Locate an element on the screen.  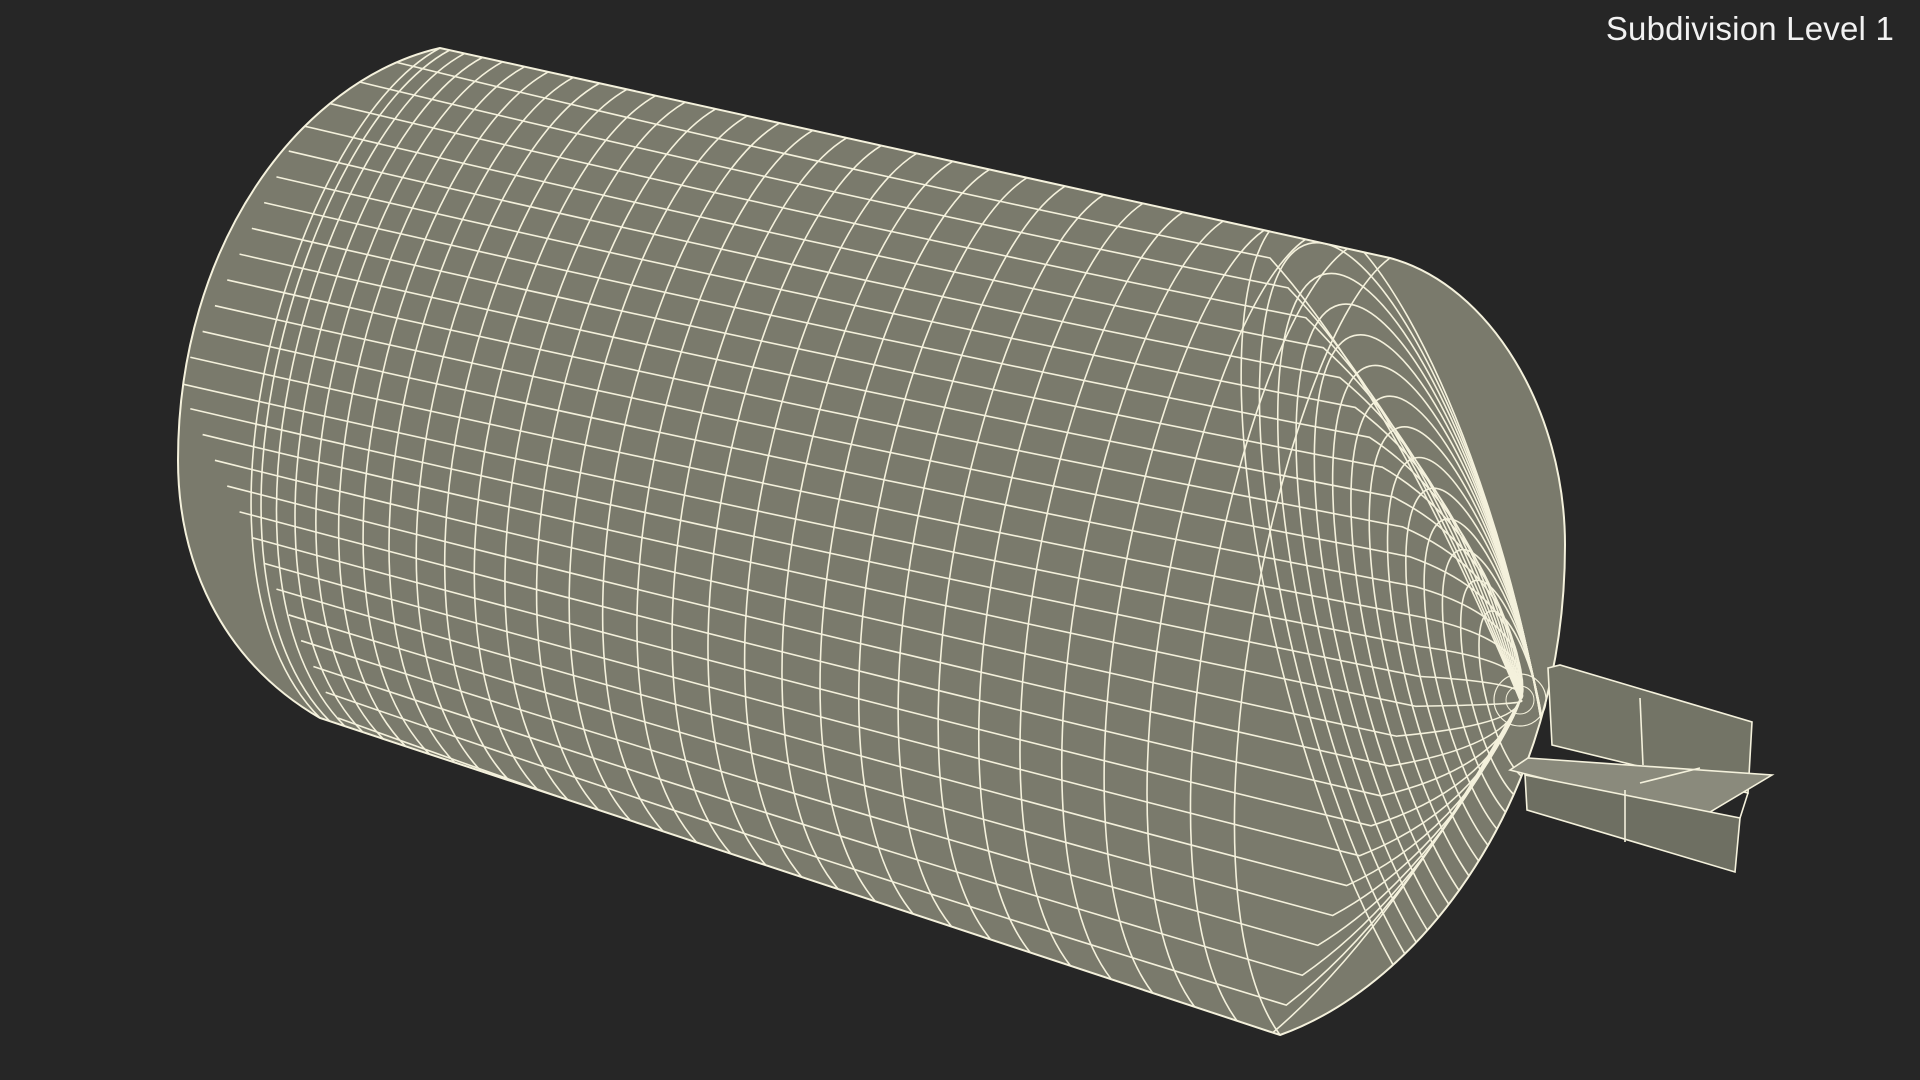
fin-assembly is located at coordinates (1641, 769).